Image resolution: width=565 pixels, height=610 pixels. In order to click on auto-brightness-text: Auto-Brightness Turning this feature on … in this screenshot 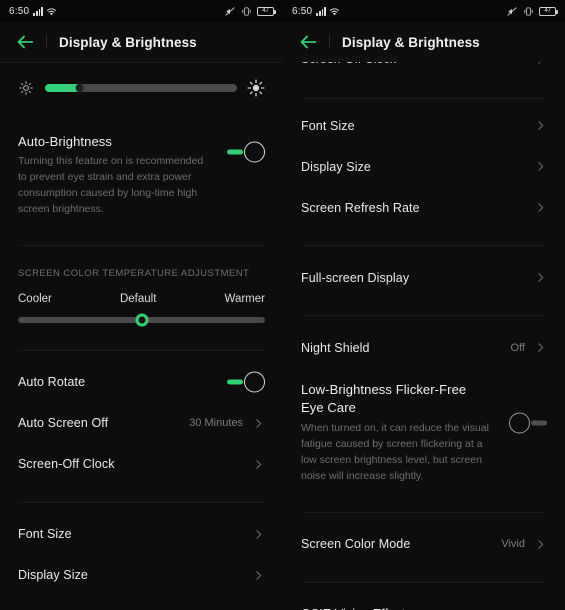, I will do `click(122, 176)`.